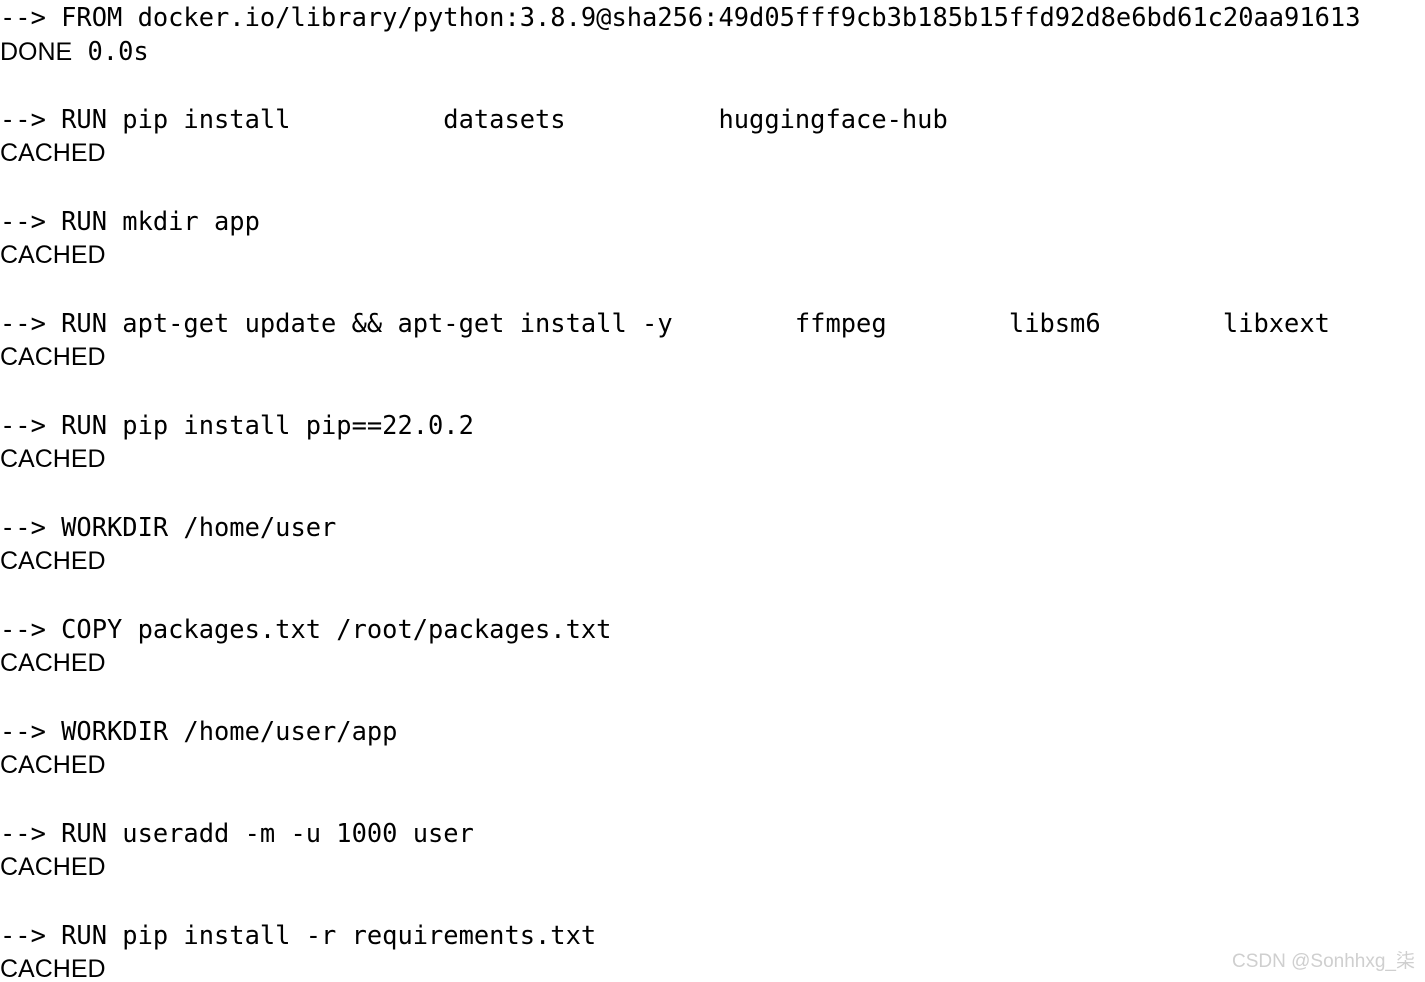  I want to click on build-step: --> RUN mkdir app CACHED, so click(712, 238).